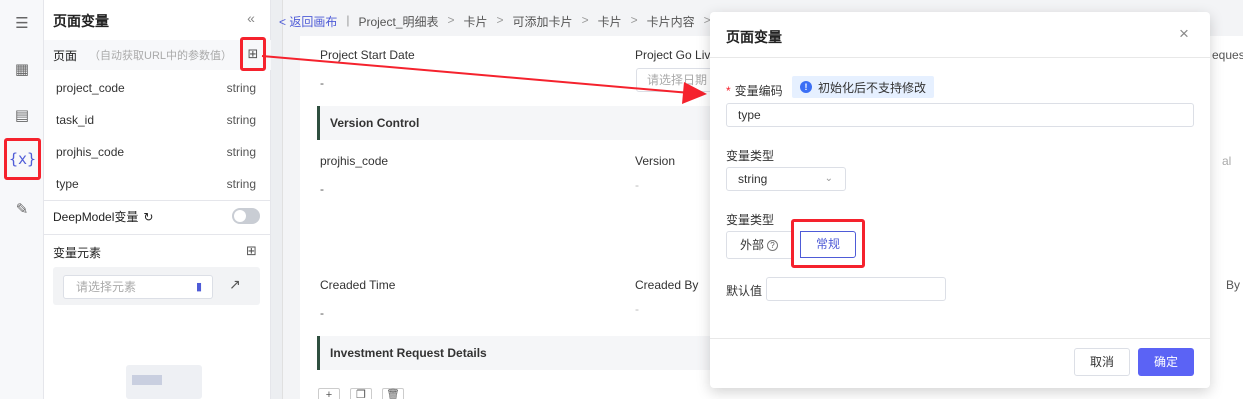 This screenshot has width=1243, height=399. Describe the element at coordinates (358, 285) in the screenshot. I see `field-label: Creaded Time` at that location.